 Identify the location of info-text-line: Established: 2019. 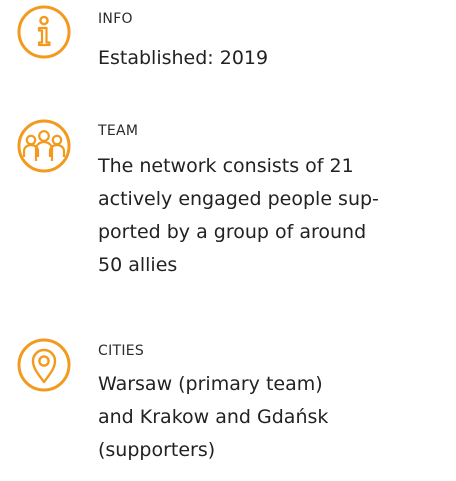
(183, 58).